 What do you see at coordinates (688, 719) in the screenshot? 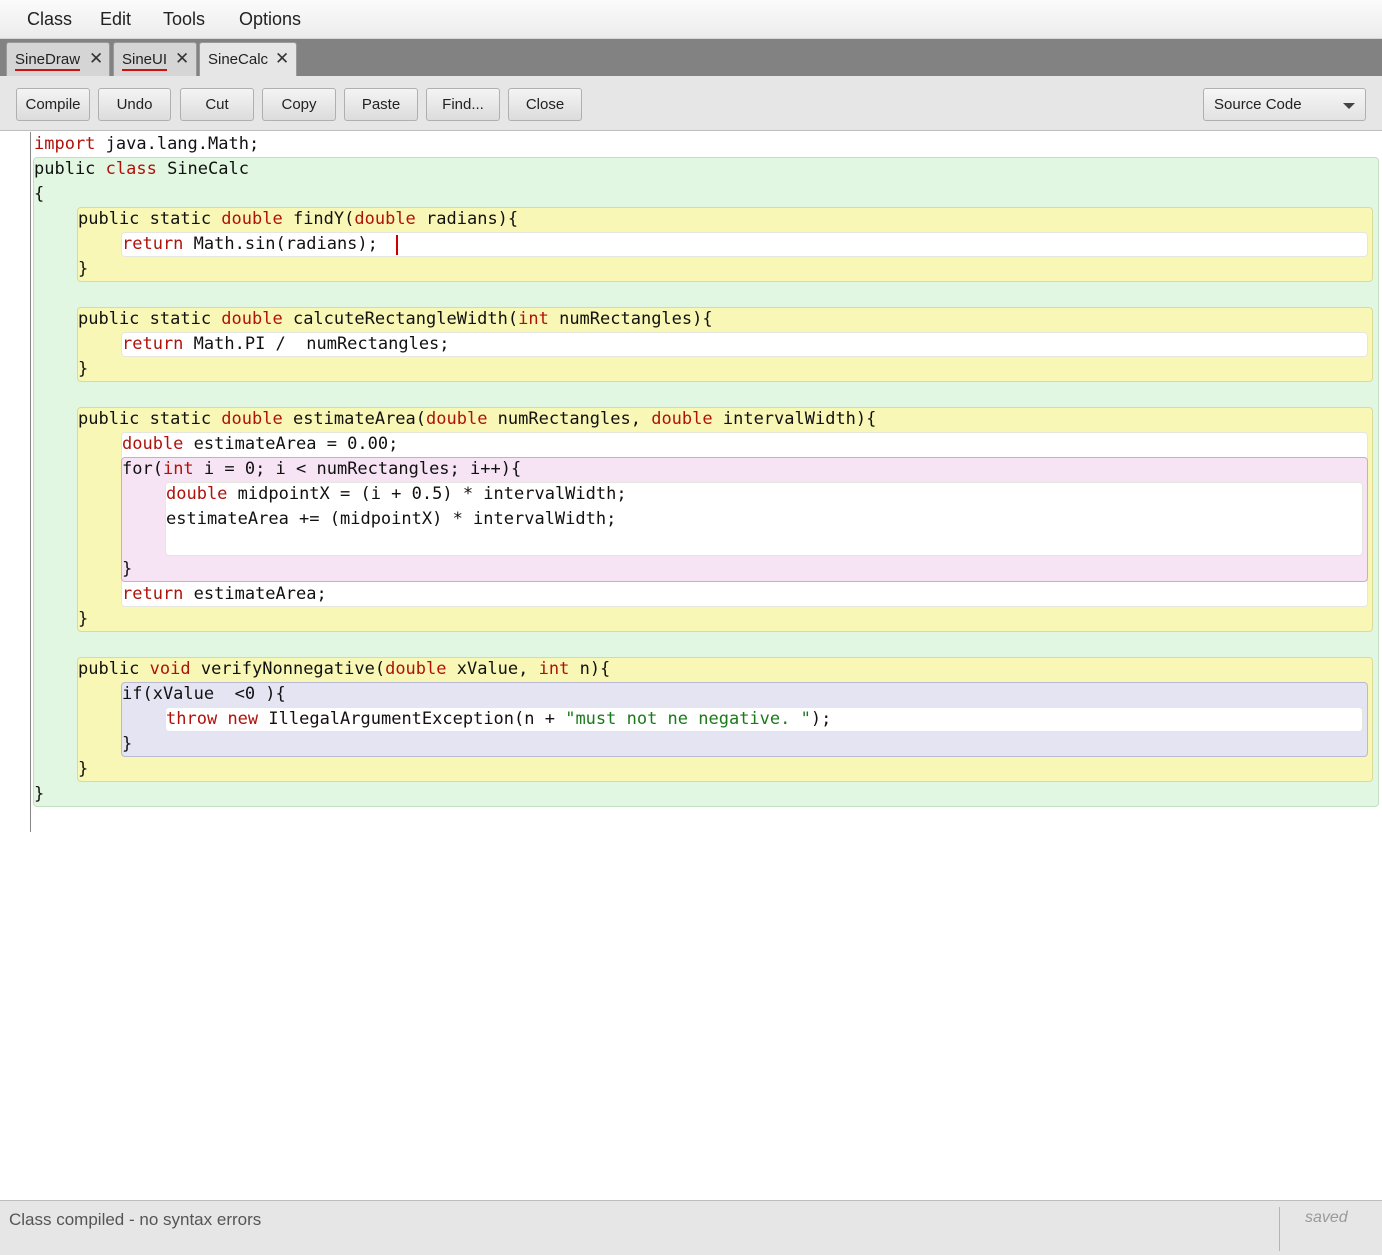
I see `code-string: "must not ne negative. "` at bounding box center [688, 719].